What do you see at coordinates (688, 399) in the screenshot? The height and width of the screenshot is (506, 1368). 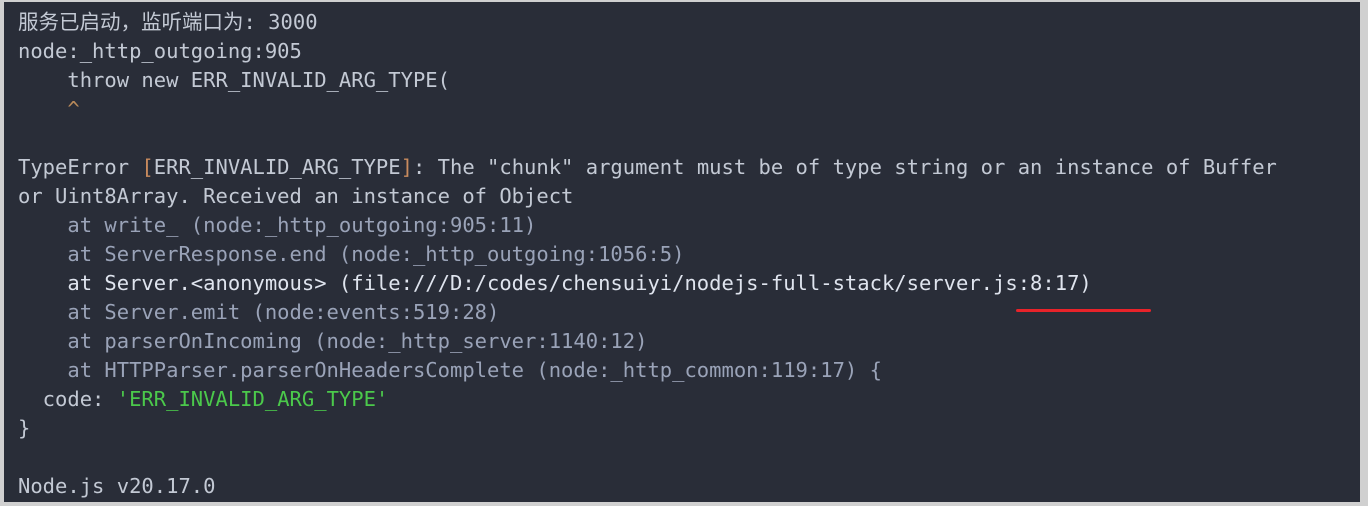 I see `line-code-property: code: 'ERR_INVALID_ARG_TYPE'` at bounding box center [688, 399].